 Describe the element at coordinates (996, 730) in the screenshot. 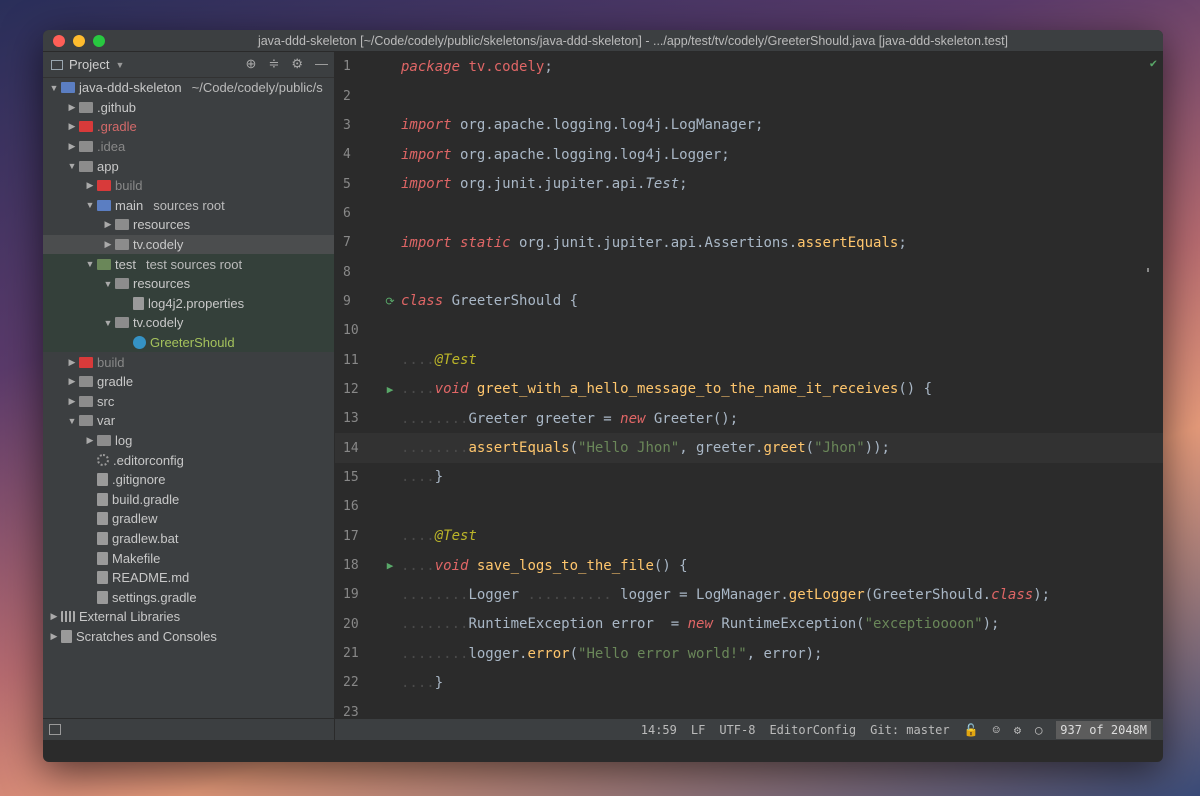

I see `inspector-icon: ☺` at that location.